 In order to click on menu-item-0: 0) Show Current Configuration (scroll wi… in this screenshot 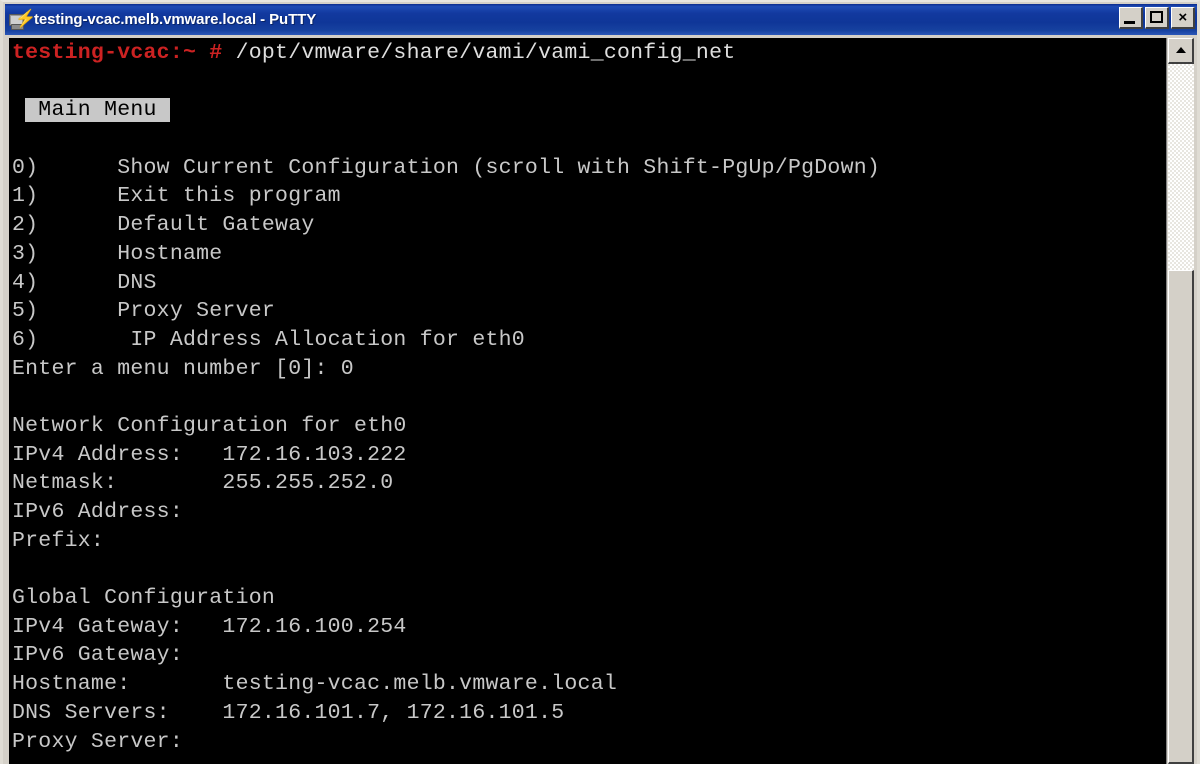, I will do `click(446, 167)`.